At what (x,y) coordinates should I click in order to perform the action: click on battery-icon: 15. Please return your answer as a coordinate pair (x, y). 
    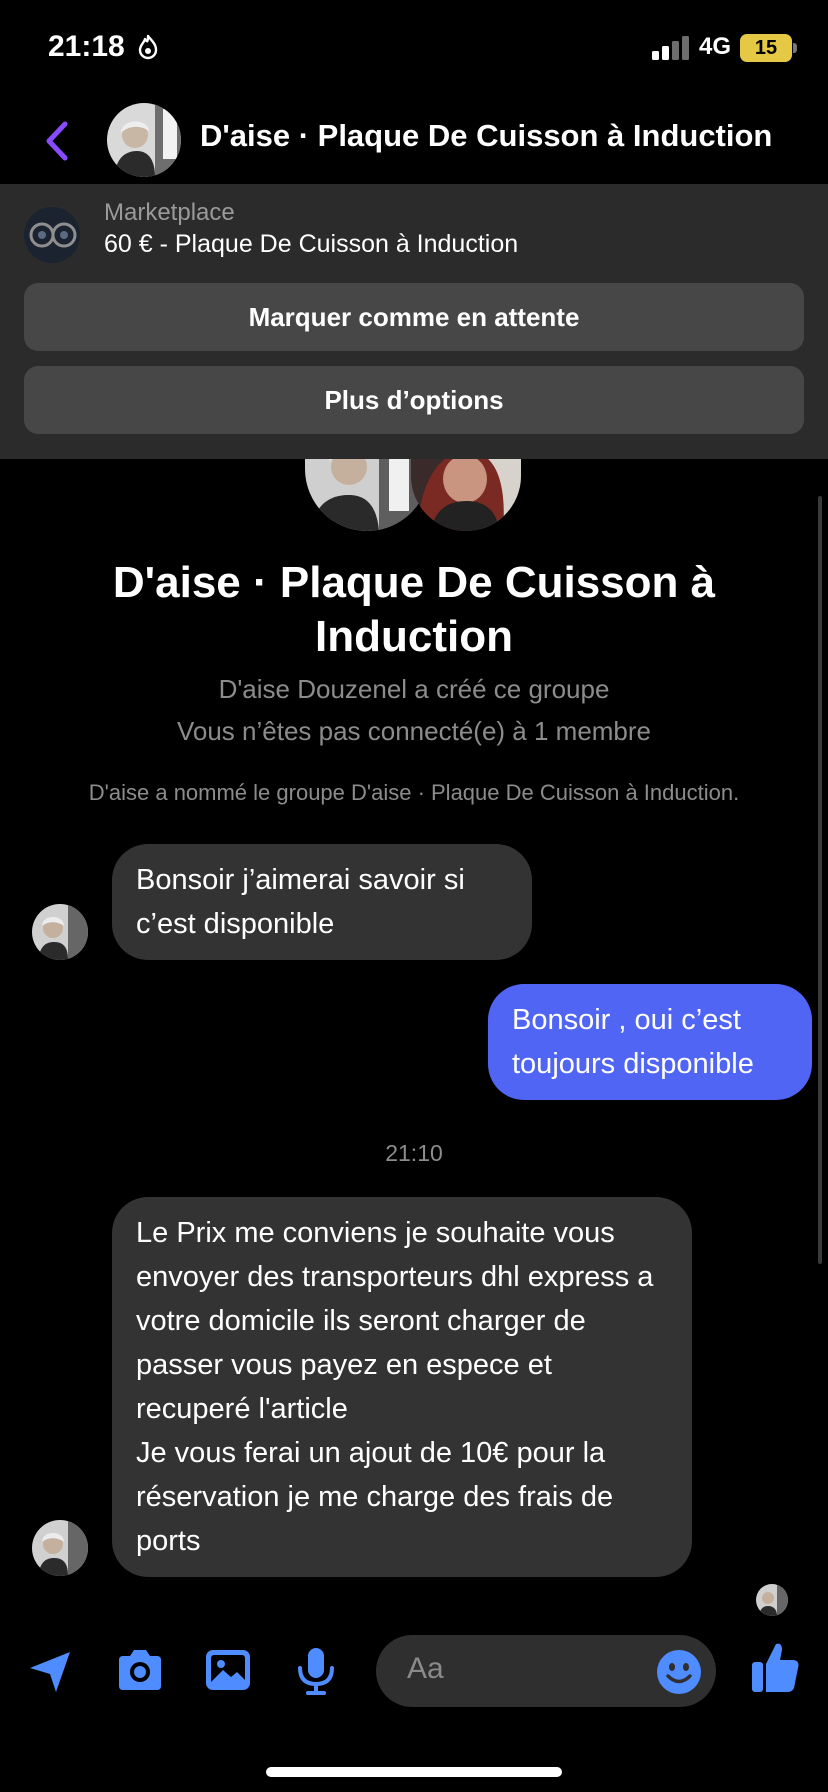
    Looking at the image, I should click on (766, 48).